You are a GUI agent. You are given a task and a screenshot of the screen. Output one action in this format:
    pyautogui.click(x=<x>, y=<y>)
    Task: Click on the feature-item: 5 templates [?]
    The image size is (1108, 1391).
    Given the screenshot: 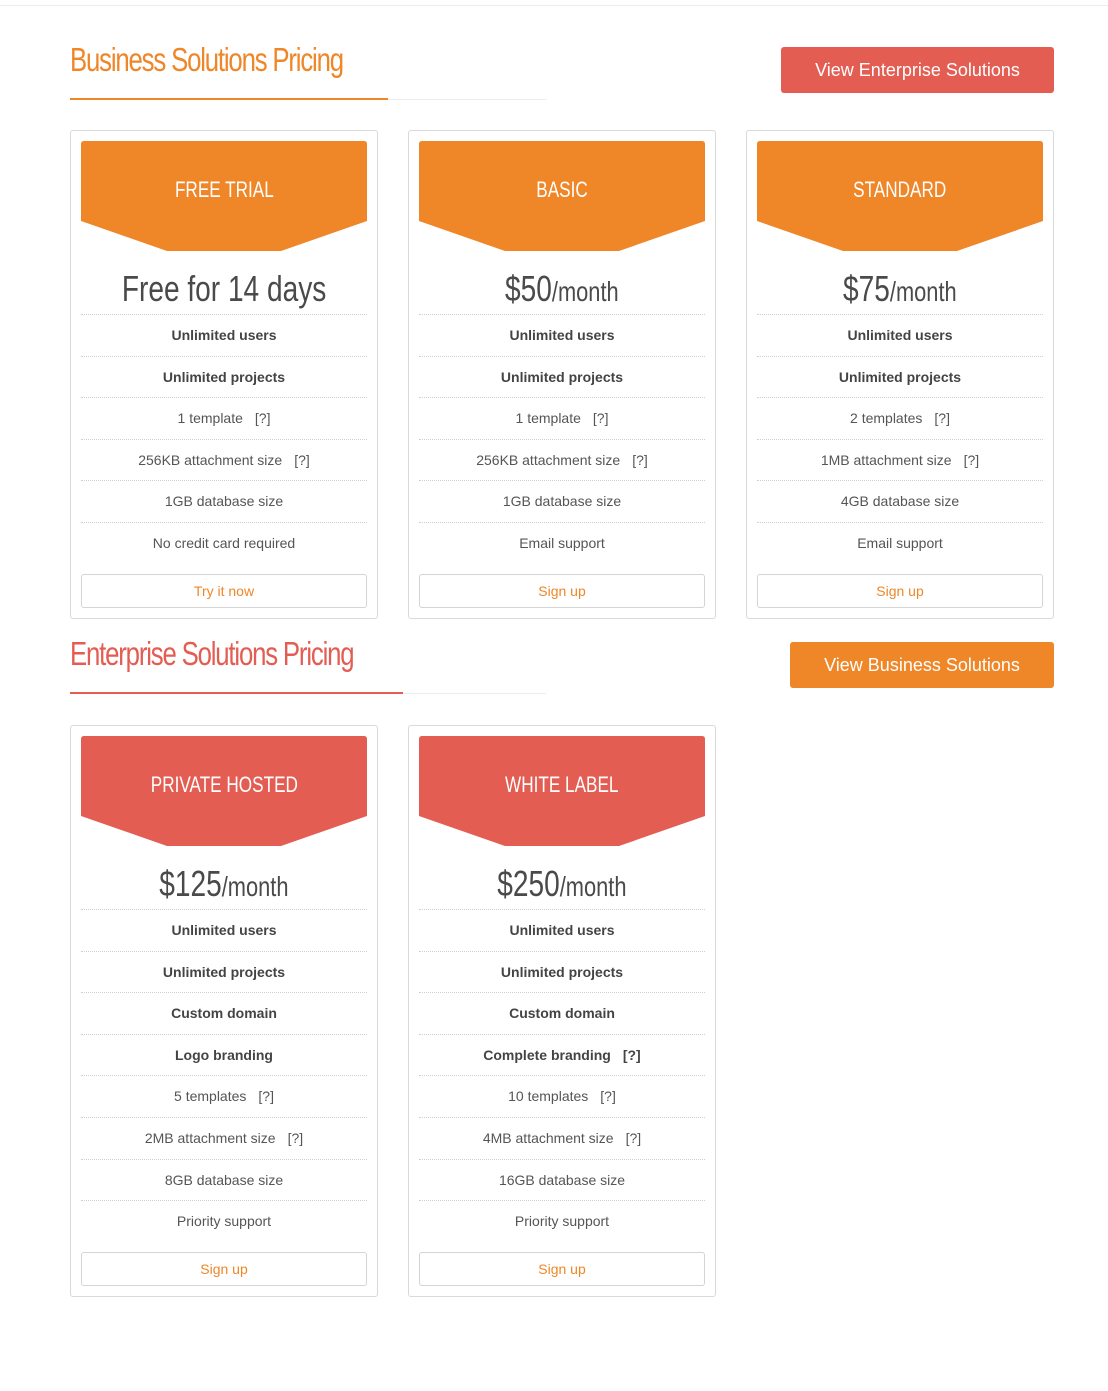 What is the action you would take?
    pyautogui.click(x=224, y=1097)
    